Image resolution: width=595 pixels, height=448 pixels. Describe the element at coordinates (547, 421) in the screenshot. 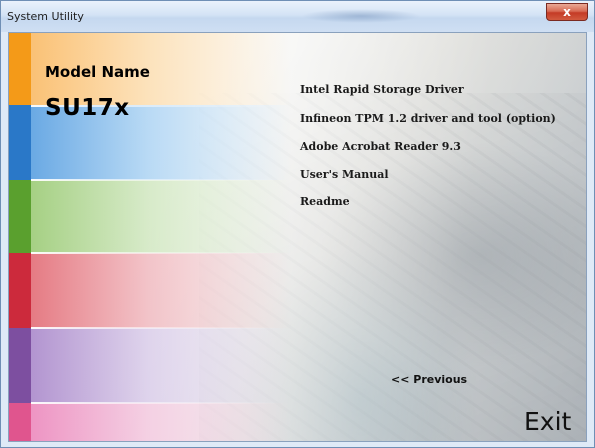

I see `exit-button: Exit` at that location.